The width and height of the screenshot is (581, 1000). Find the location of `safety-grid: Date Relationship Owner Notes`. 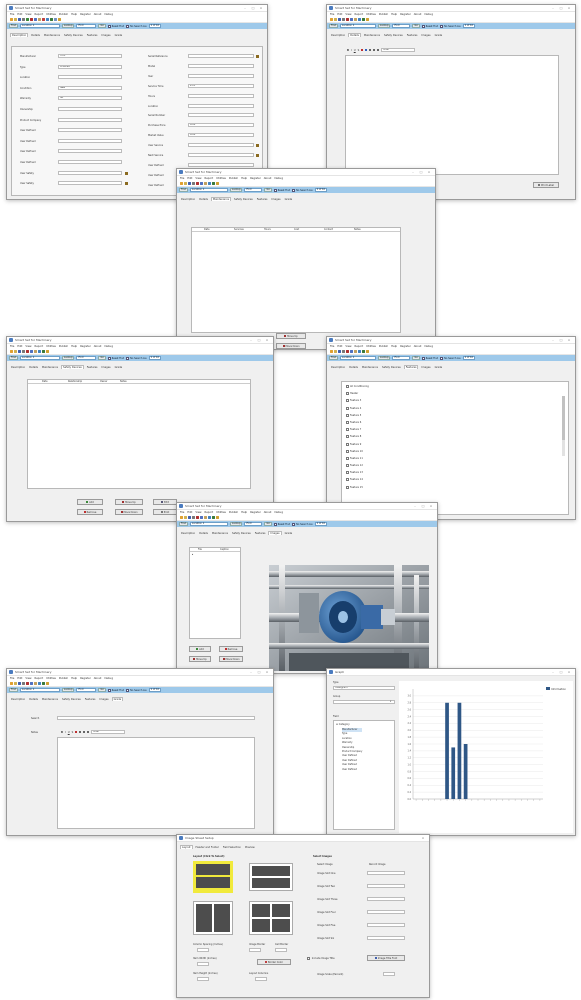

safety-grid: Date Relationship Owner Notes is located at coordinates (139, 434).